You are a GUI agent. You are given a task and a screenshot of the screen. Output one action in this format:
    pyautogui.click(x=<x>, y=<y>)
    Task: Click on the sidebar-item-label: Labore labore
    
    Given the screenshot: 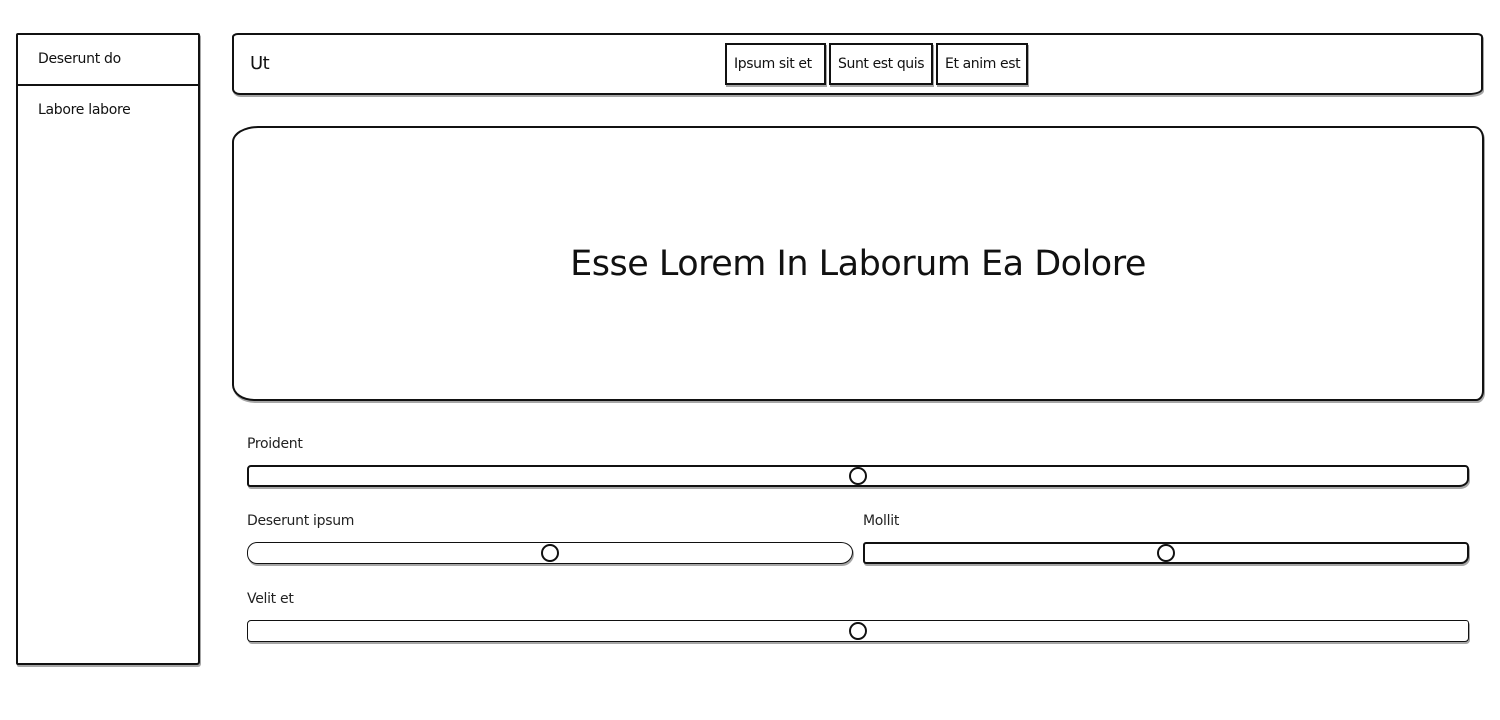 What is the action you would take?
    pyautogui.click(x=84, y=110)
    